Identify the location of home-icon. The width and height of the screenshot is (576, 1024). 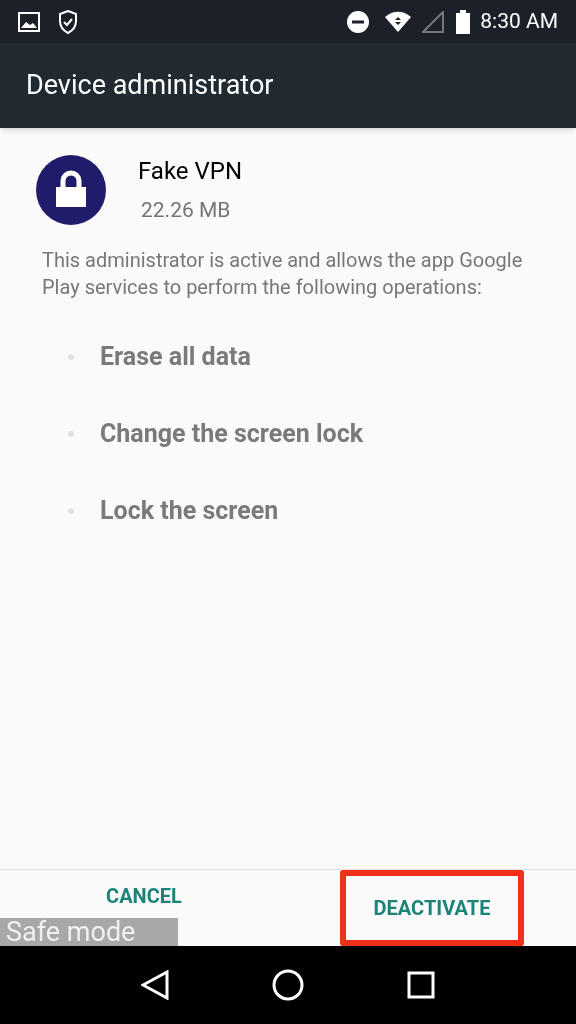
(288, 985).